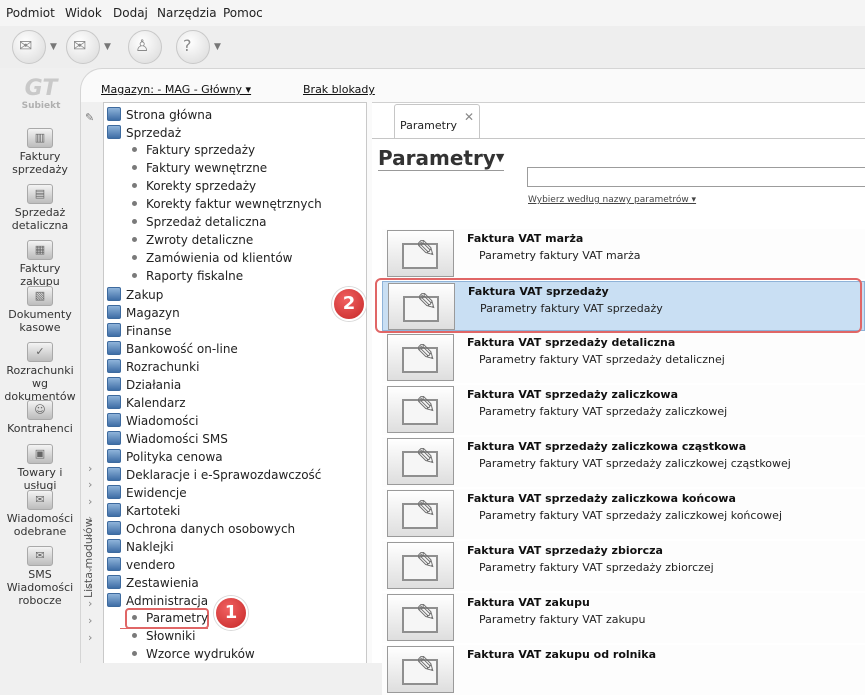 This screenshot has width=865, height=695. What do you see at coordinates (170, 620) in the screenshot?
I see `tree-subitem: Parametry` at bounding box center [170, 620].